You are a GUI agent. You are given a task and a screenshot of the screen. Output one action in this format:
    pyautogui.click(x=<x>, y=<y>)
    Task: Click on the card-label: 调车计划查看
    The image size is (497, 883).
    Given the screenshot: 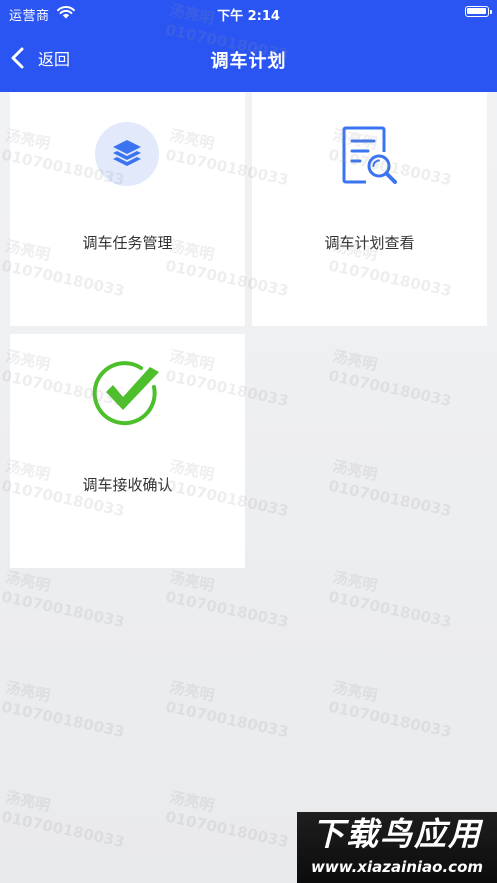 What is the action you would take?
    pyautogui.click(x=369, y=243)
    